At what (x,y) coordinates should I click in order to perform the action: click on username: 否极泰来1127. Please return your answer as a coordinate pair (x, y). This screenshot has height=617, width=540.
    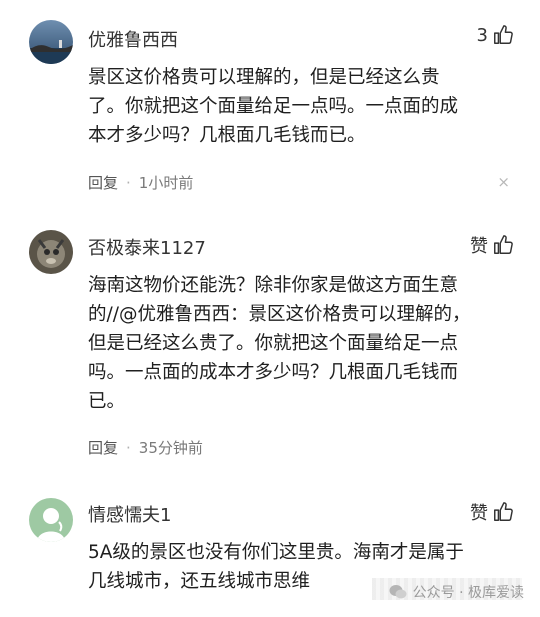
    Looking at the image, I should click on (147, 247).